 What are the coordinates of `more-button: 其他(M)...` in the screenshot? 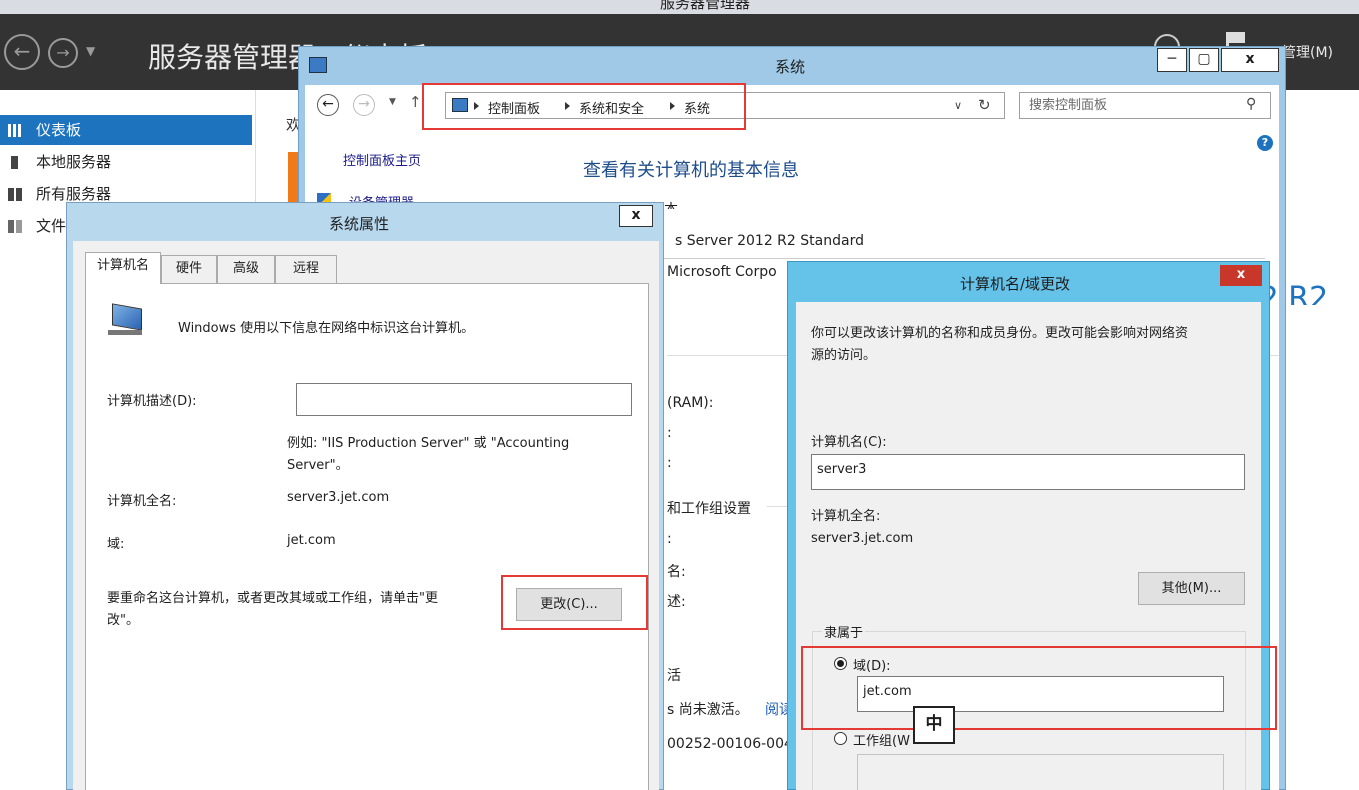 It's located at (1191, 588).